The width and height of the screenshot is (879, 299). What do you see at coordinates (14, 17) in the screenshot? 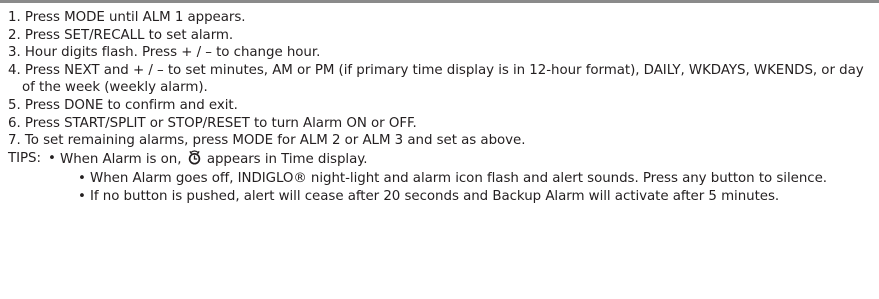
I see `step-1-number: 1.` at bounding box center [14, 17].